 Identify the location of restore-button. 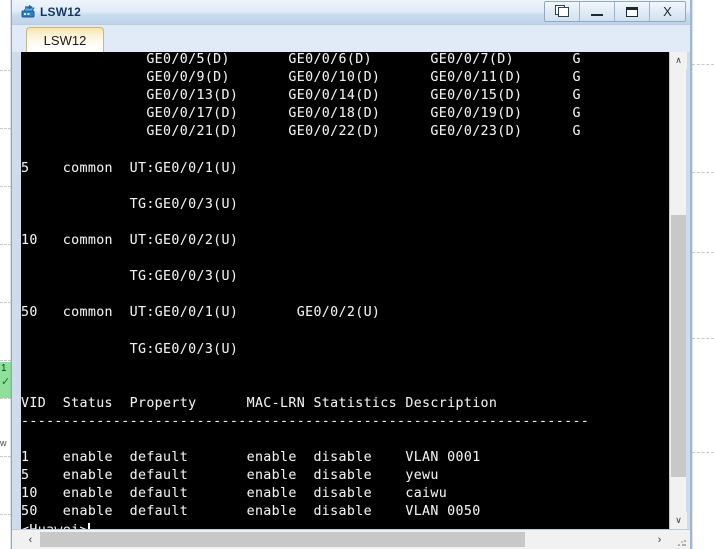
(562, 11).